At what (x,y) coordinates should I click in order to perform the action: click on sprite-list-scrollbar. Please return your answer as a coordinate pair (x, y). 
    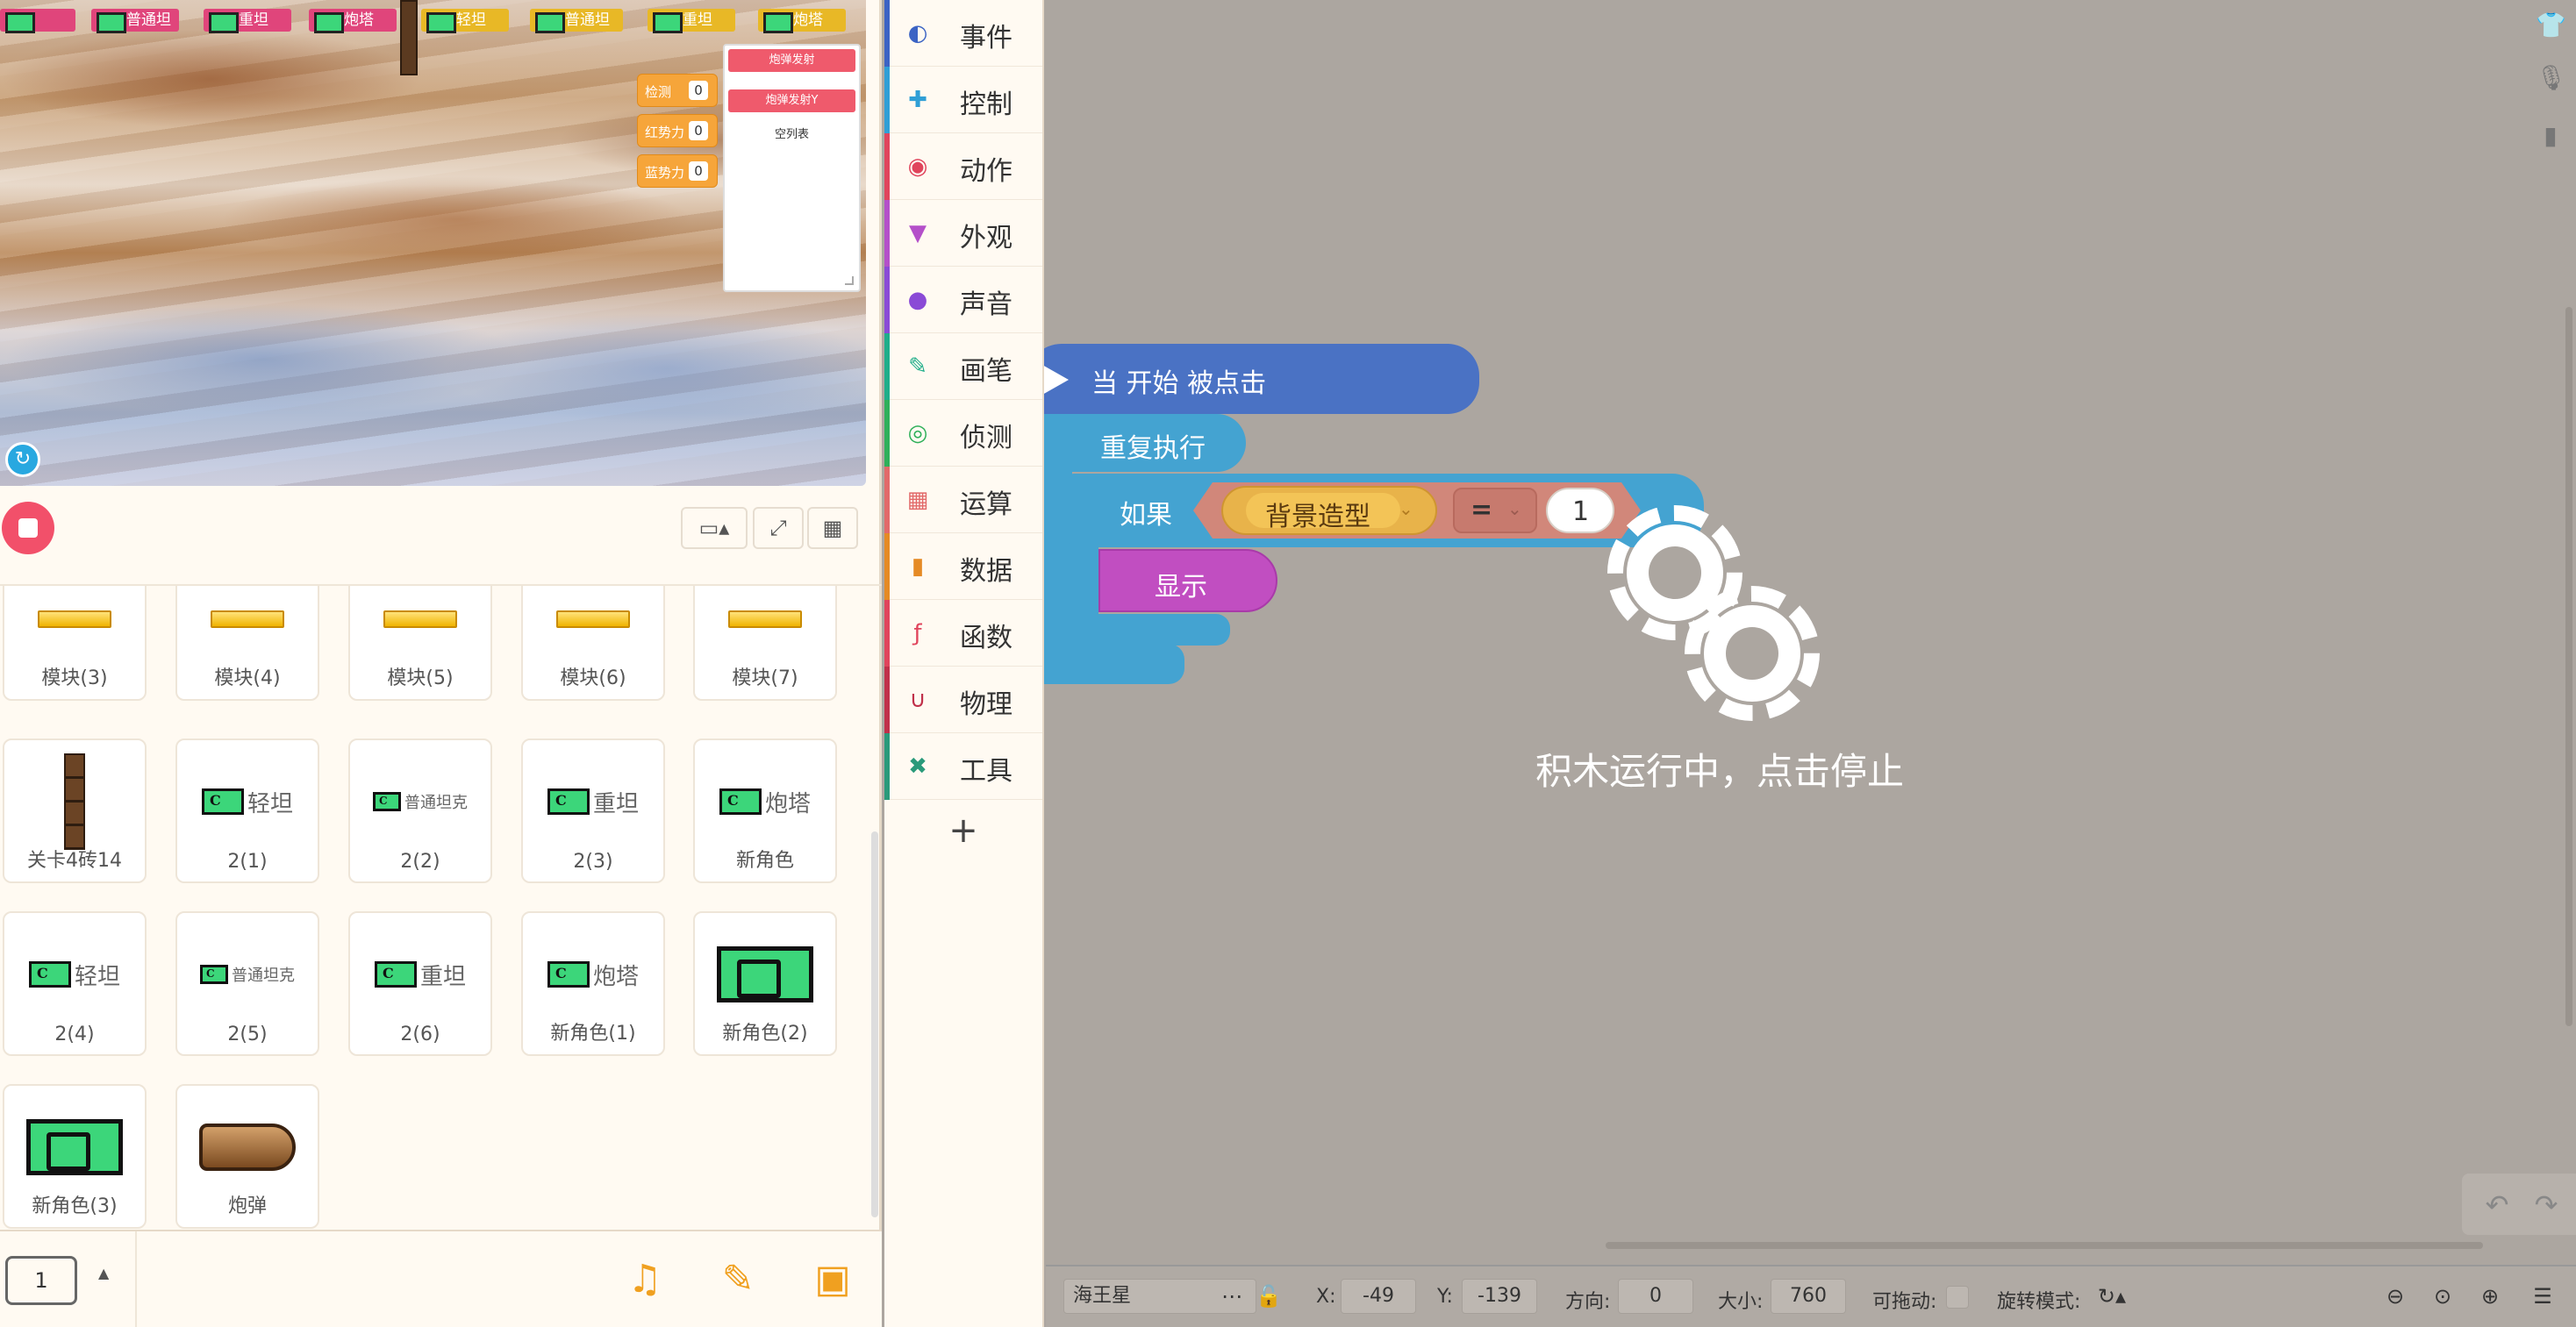
    Looking at the image, I should click on (874, 1024).